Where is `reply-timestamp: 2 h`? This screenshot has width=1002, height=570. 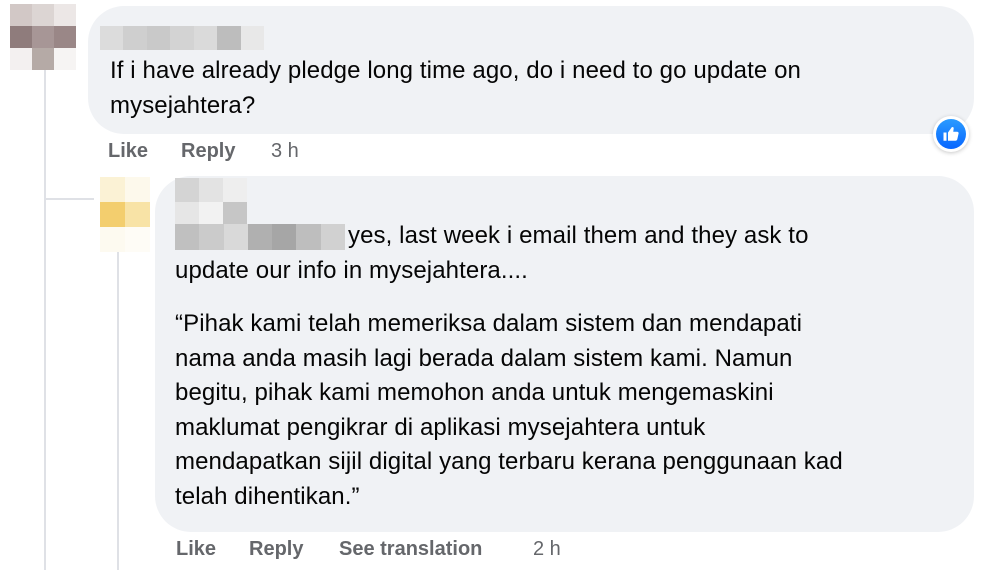 reply-timestamp: 2 h is located at coordinates (547, 549).